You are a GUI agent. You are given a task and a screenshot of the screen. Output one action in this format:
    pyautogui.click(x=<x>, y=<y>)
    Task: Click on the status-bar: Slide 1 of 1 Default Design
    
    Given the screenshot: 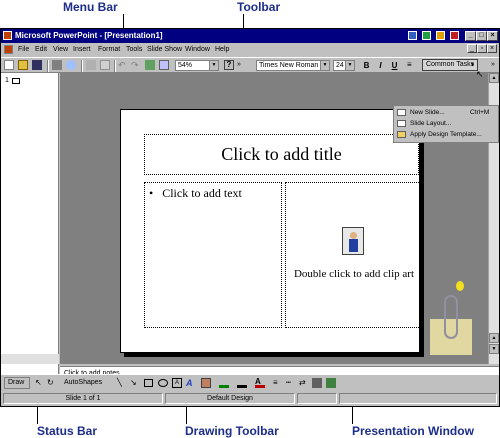 What is the action you would take?
    pyautogui.click(x=250, y=398)
    